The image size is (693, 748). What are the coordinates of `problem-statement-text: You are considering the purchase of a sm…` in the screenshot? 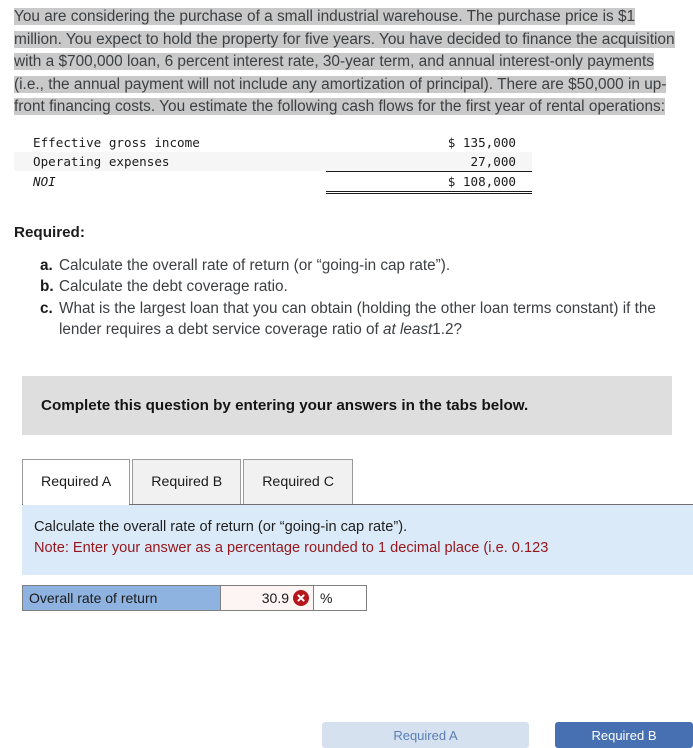 It's located at (344, 62).